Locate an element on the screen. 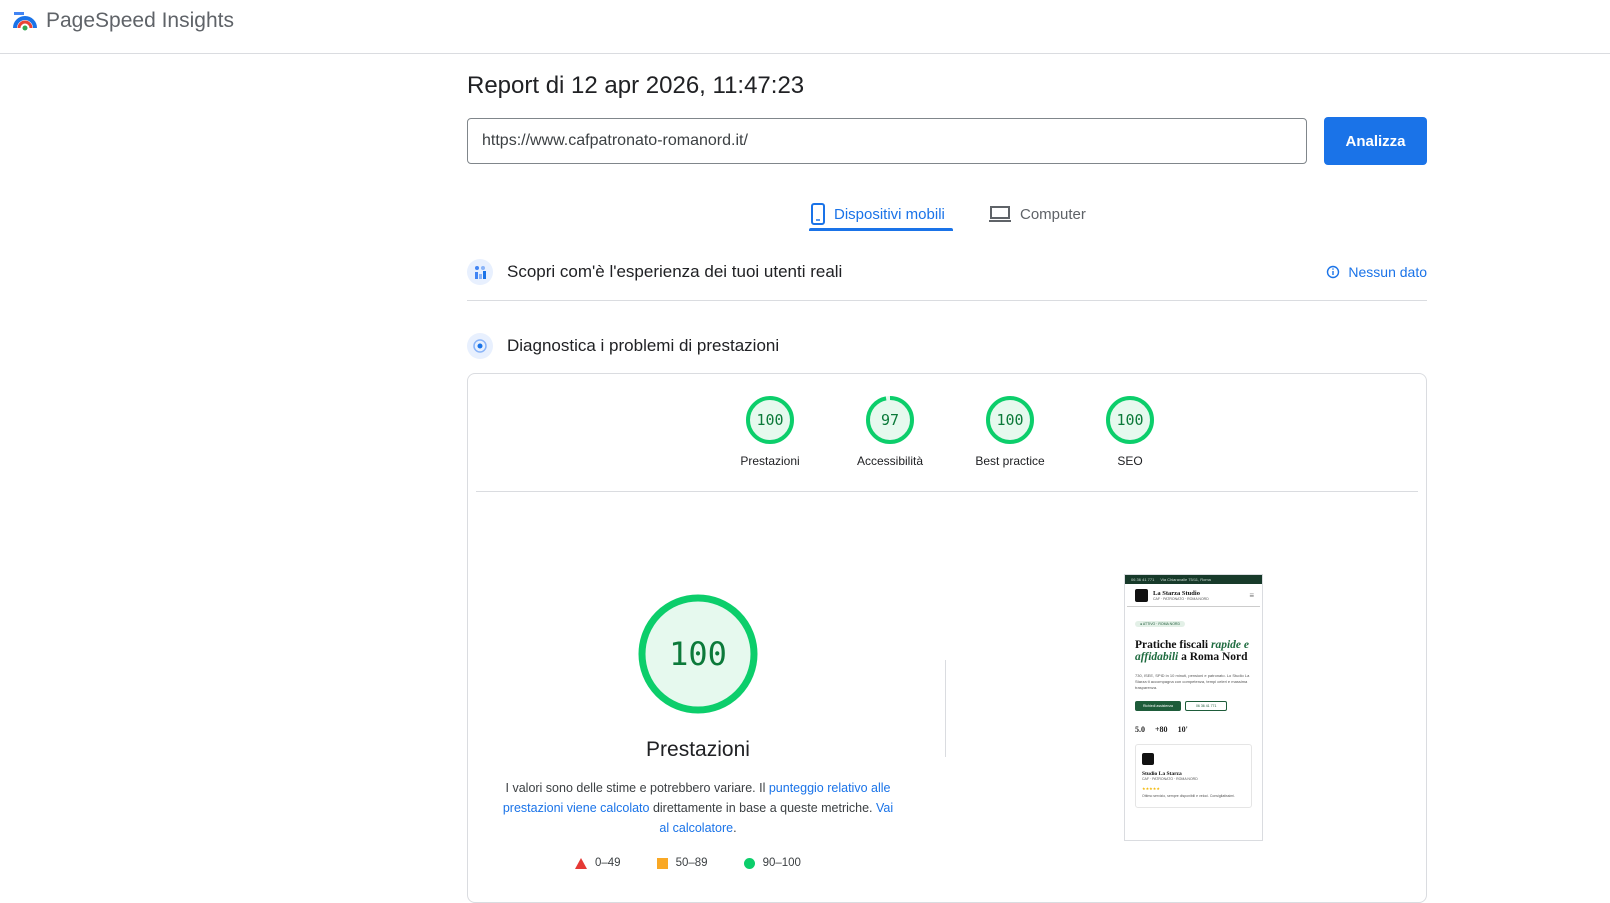 This screenshot has width=1610, height=903. legend-item-pass: 90–100 is located at coordinates (772, 863).